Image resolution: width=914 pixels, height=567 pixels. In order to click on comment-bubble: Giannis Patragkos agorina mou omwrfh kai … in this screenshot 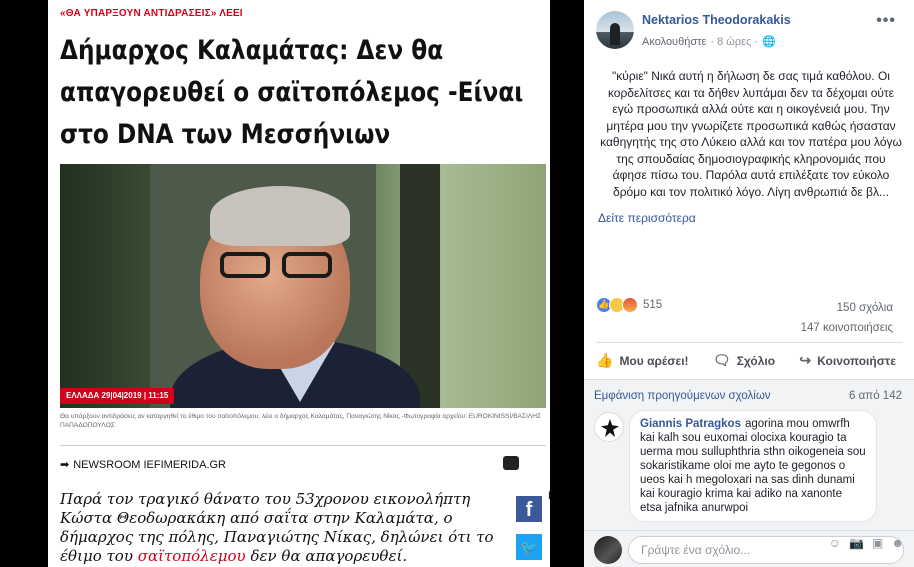, I will do `click(753, 466)`.